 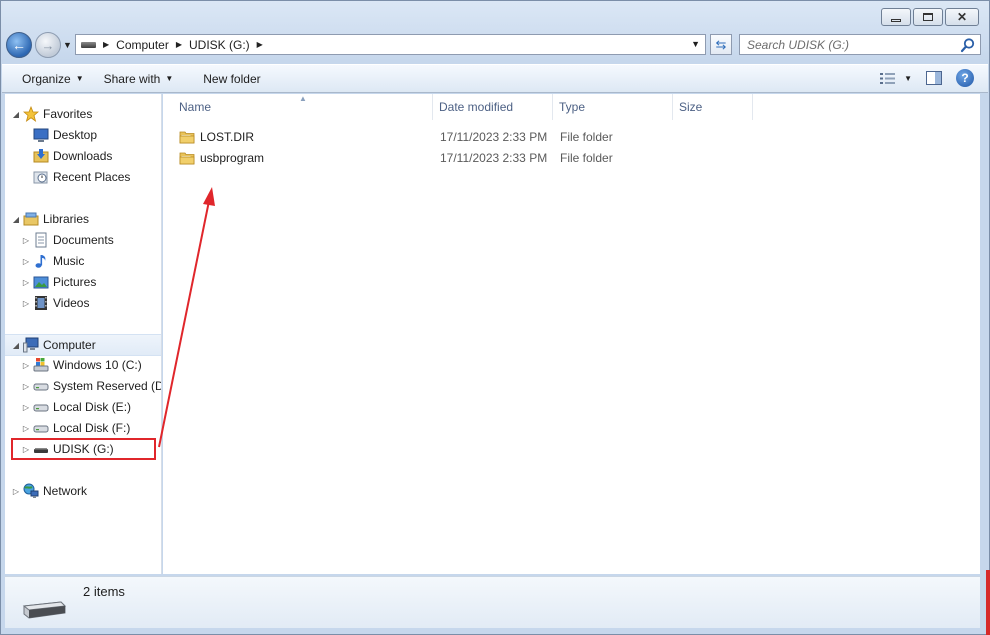 I want to click on recent-places-icon, so click(x=40, y=177).